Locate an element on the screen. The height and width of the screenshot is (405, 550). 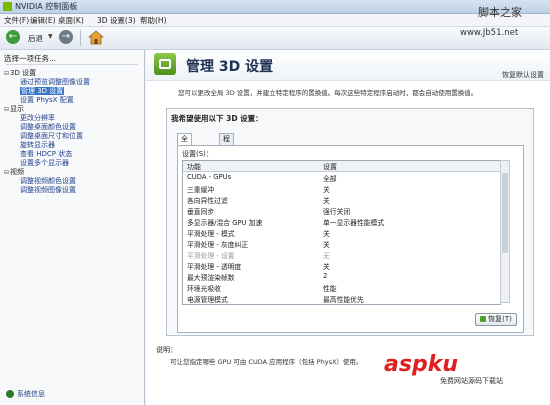
table-row: 最大预渲染帧数 2 is located at coordinates (341, 276).